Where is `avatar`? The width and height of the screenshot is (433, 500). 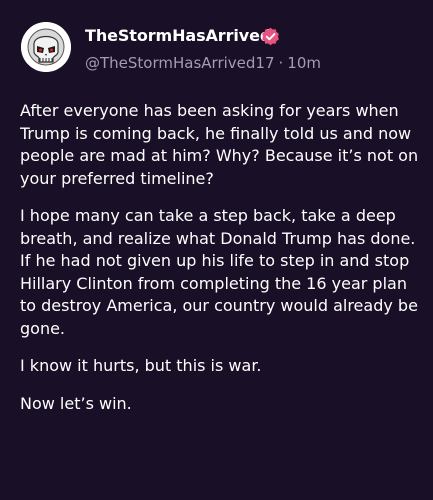
avatar is located at coordinates (46, 47).